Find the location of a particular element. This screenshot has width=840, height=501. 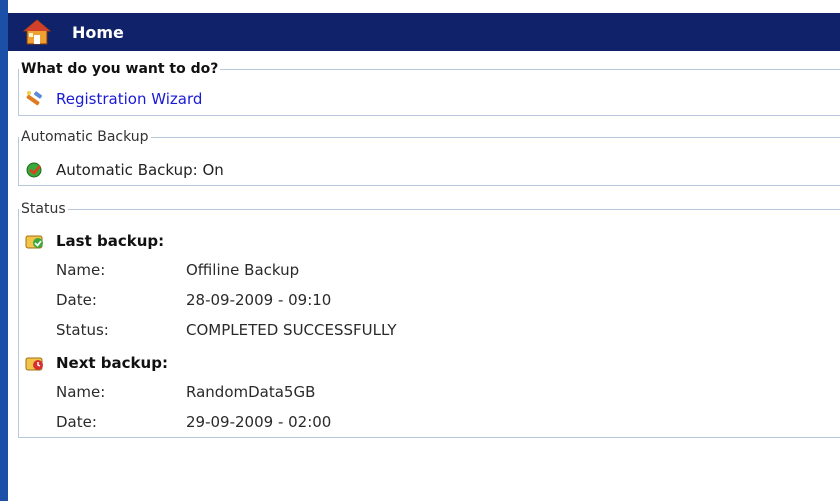

last-backup-status-row: Status: COMPLETED SUCCESSFULLY is located at coordinates (306, 331).